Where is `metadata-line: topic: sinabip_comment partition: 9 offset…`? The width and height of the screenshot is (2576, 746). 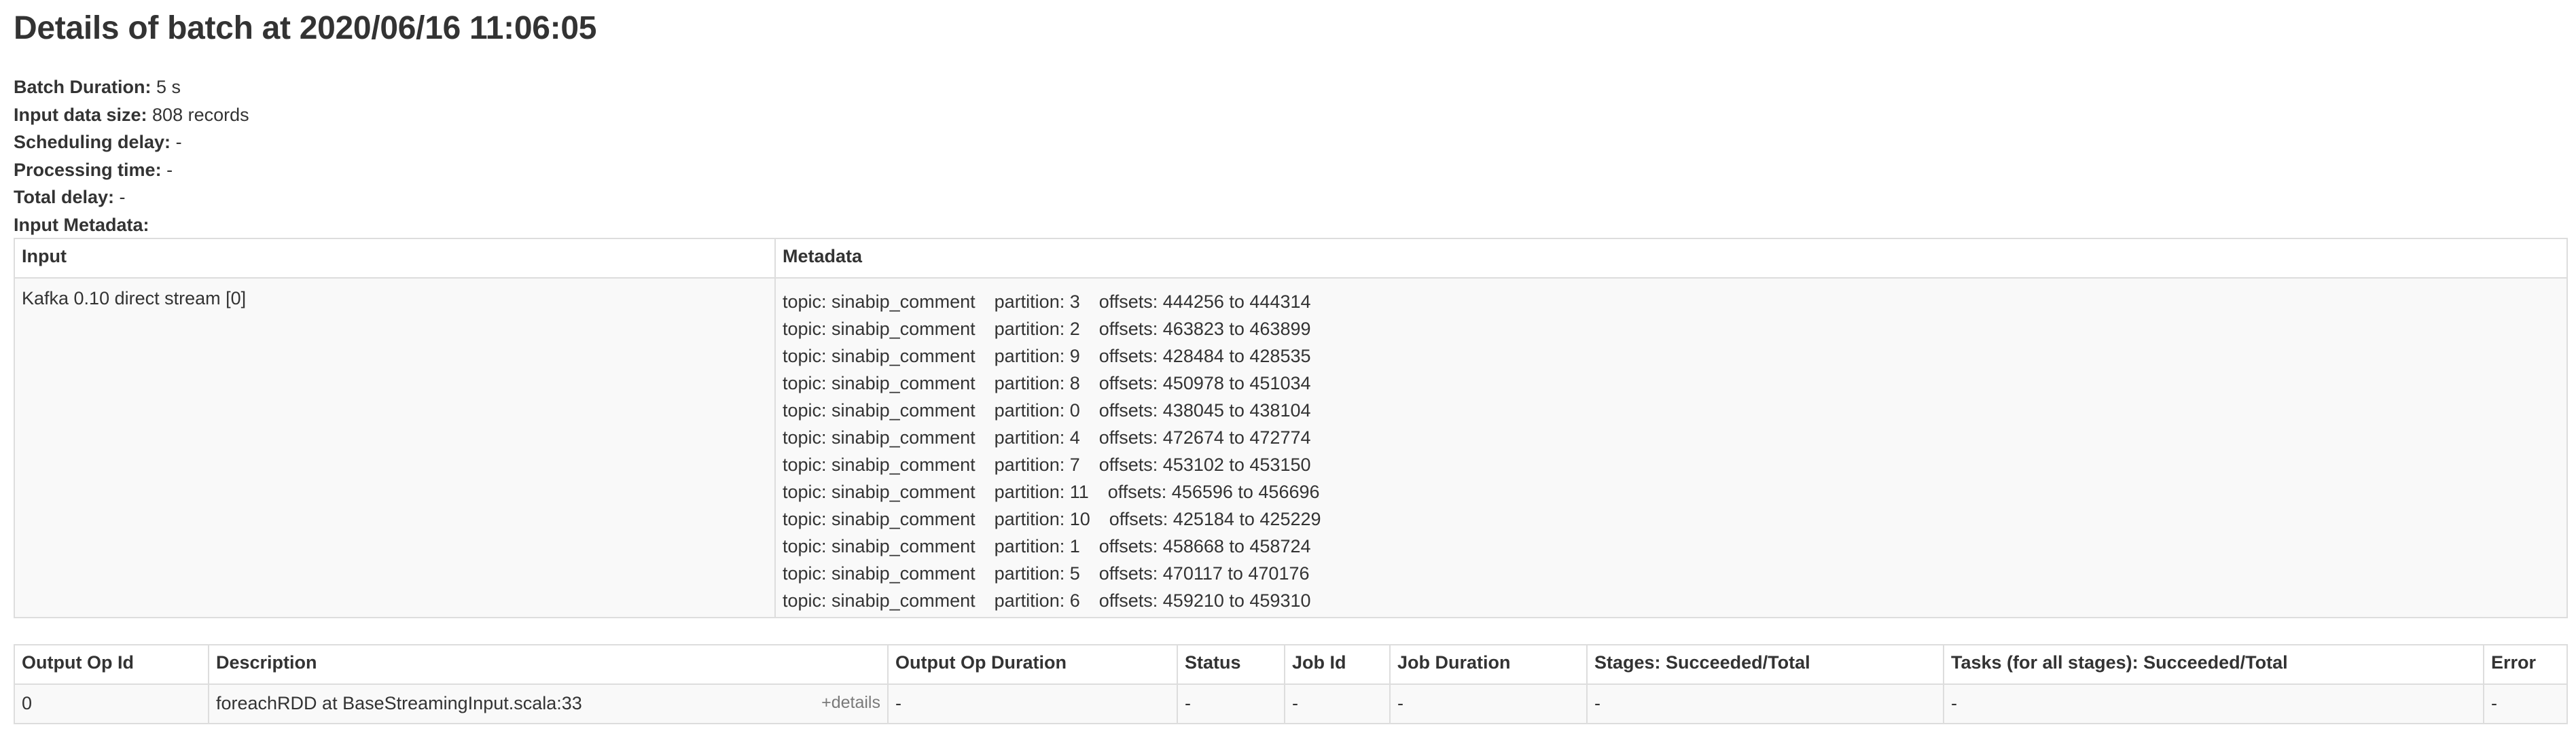
metadata-line: topic: sinabip_comment partition: 9 offset… is located at coordinates (1671, 356).